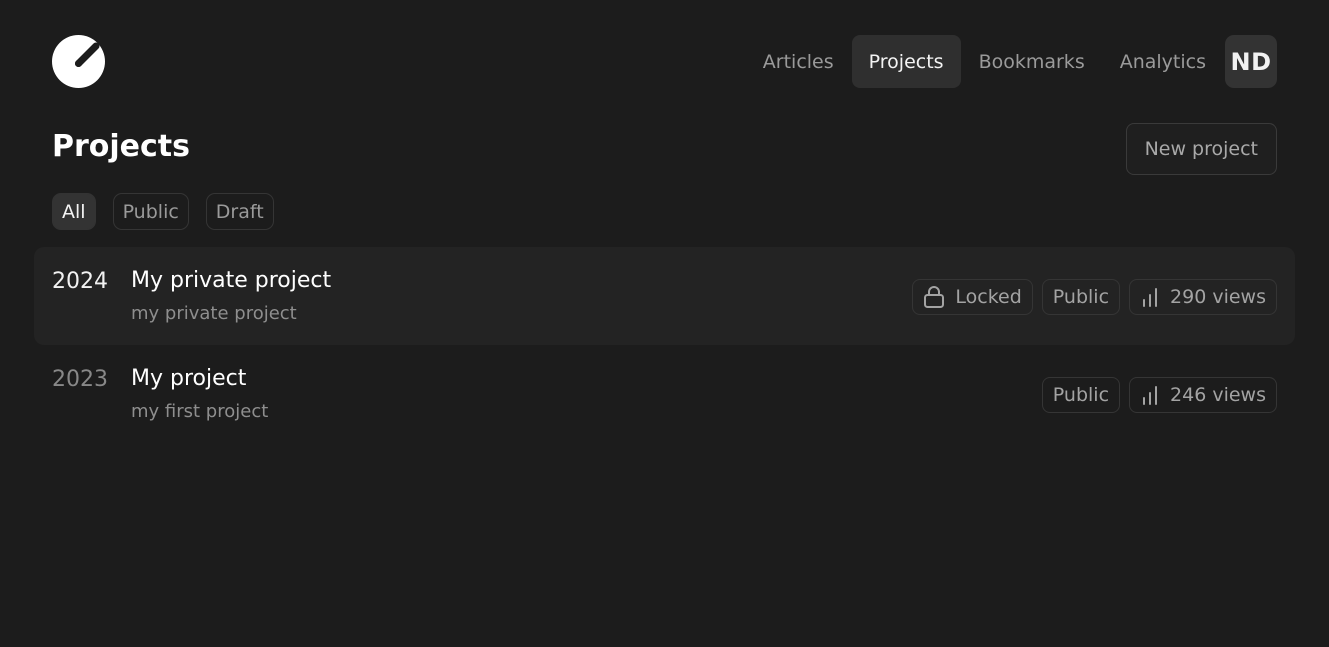 The image size is (1329, 647). I want to click on project-year: 2024, so click(80, 281).